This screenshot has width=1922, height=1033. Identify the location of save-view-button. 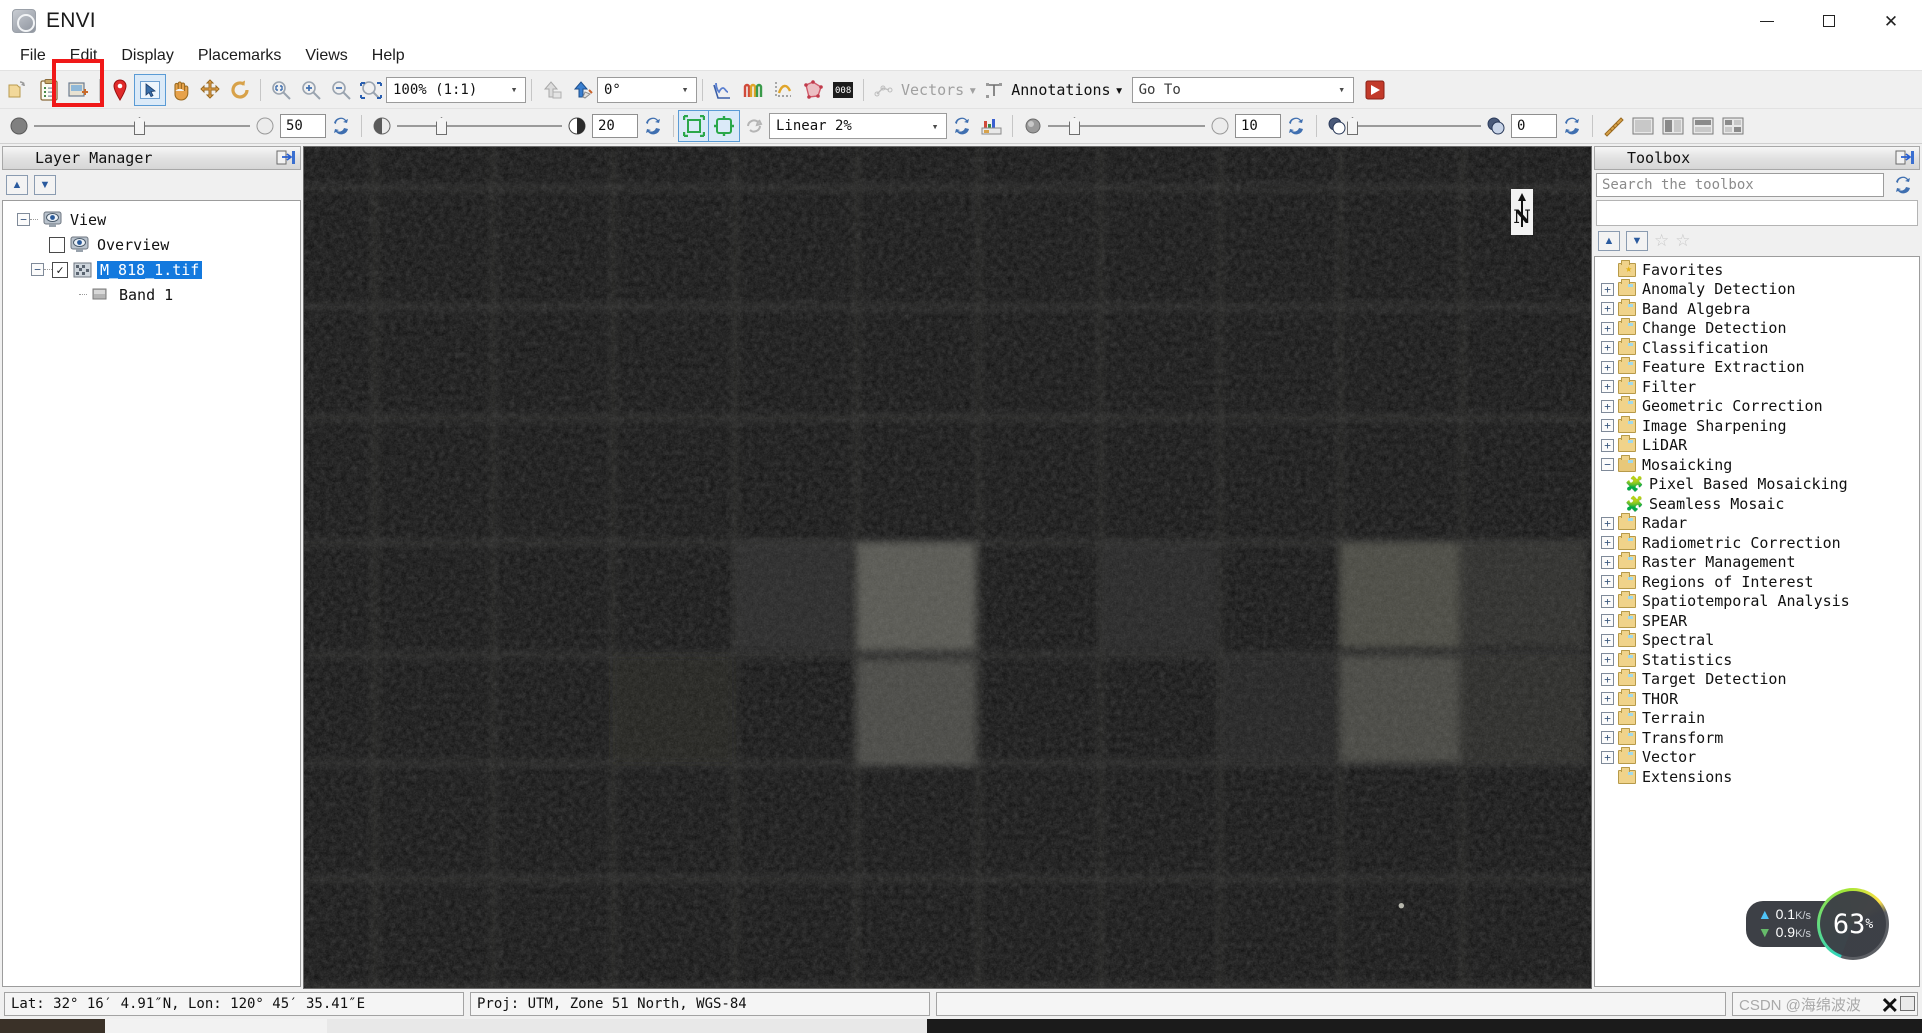
(79, 90).